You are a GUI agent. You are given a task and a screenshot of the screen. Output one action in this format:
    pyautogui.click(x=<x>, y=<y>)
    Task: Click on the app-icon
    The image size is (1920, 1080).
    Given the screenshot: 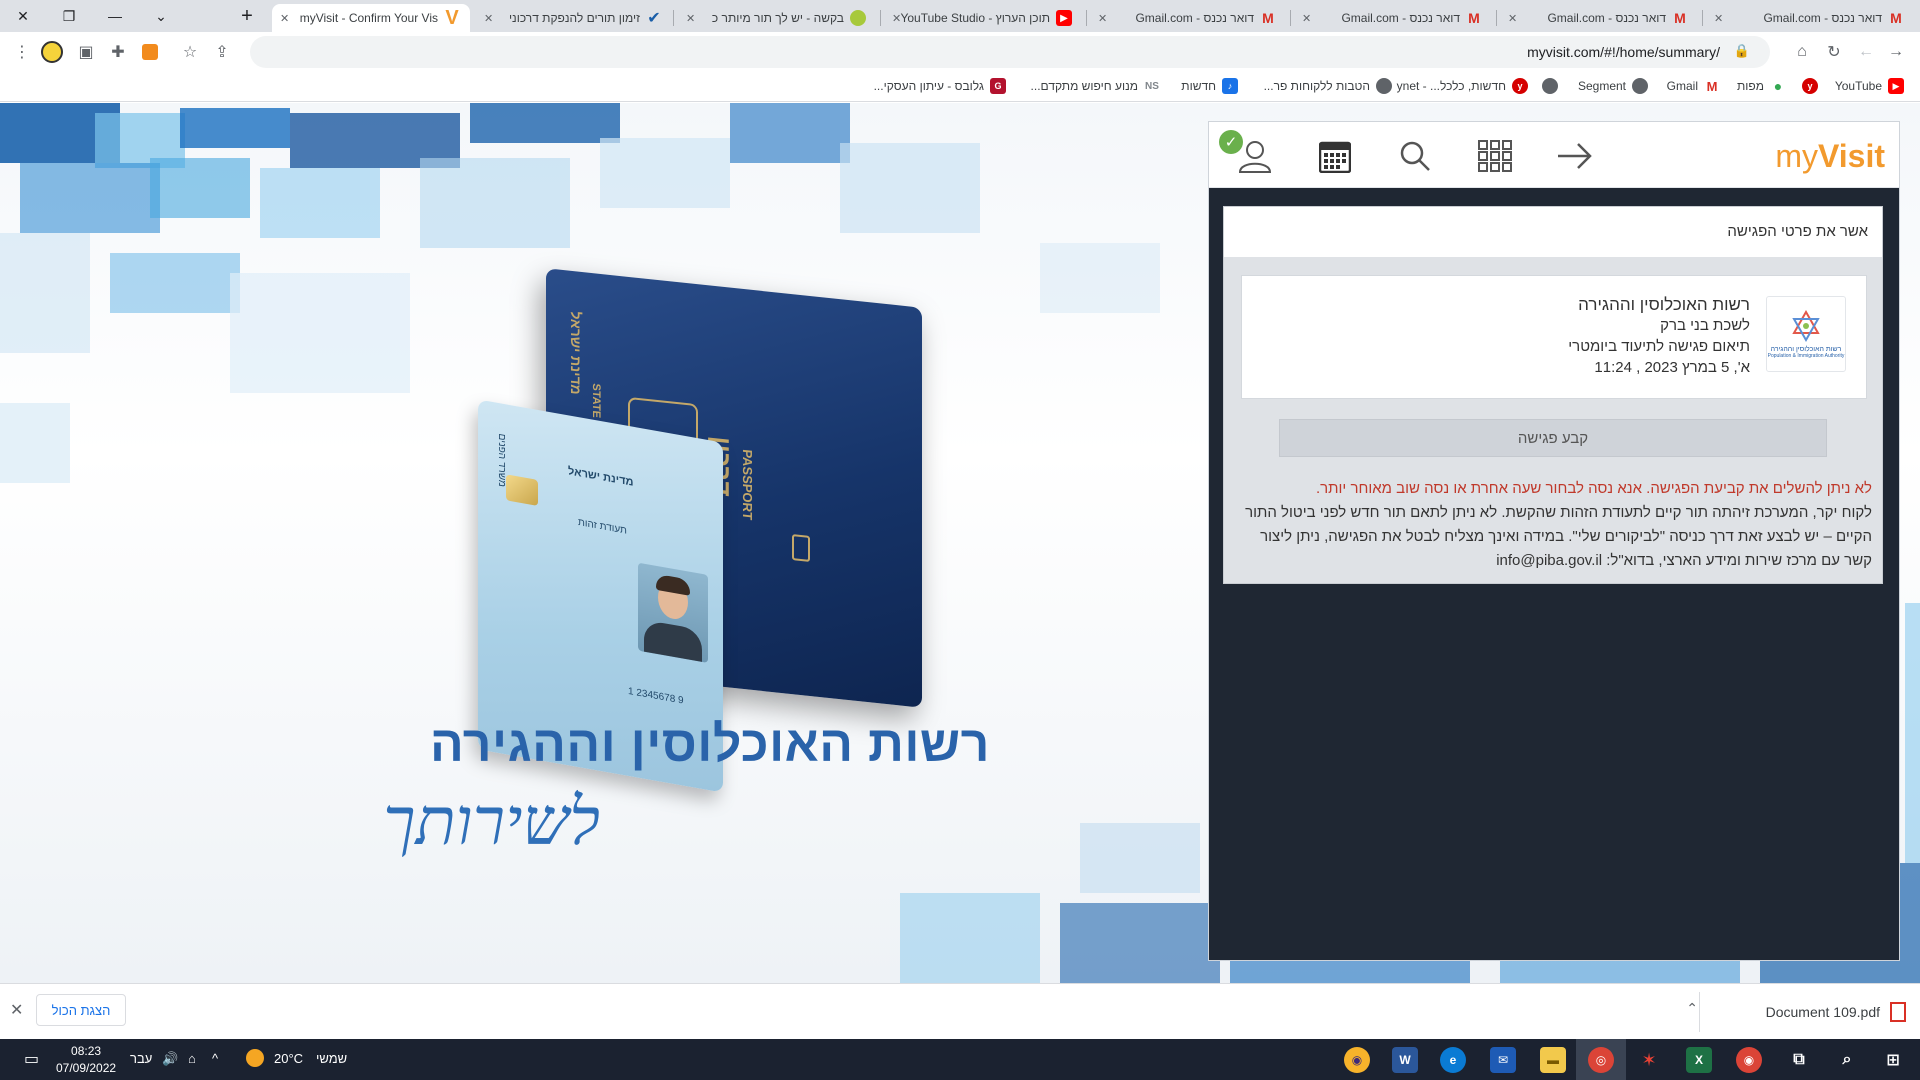 What is the action you would take?
    pyautogui.click(x=858, y=18)
    